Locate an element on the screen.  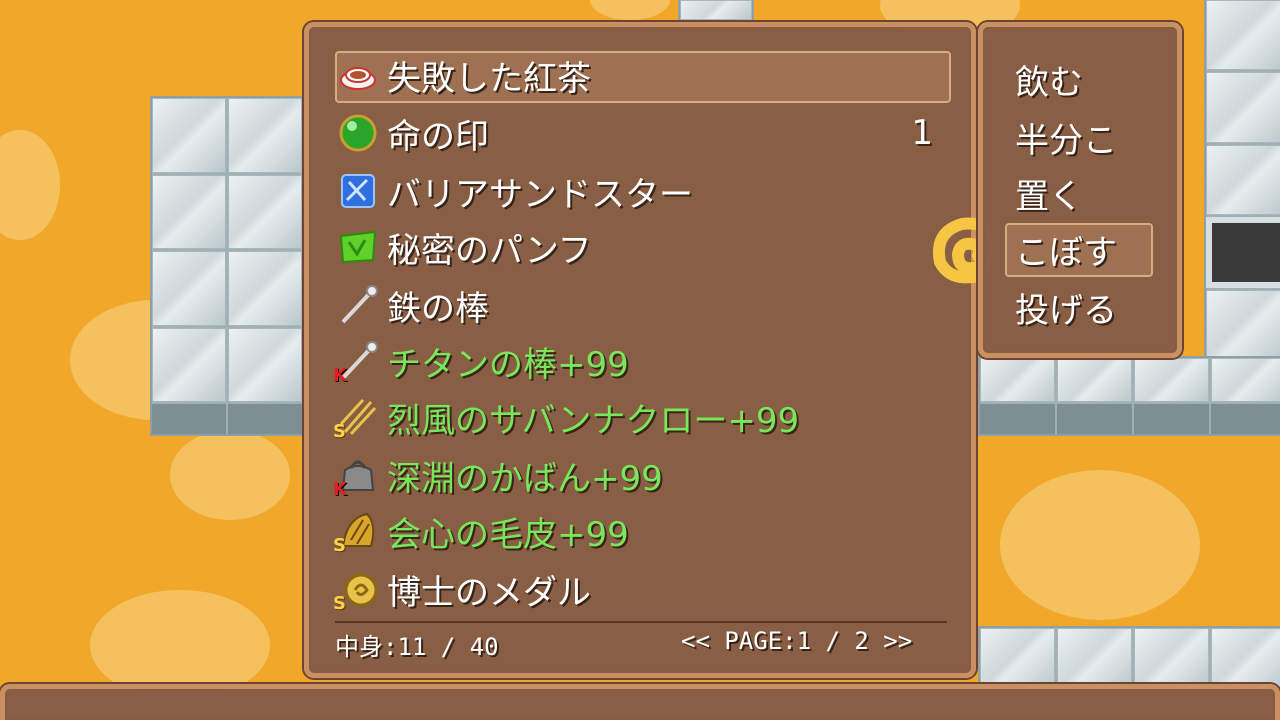
item-row: S 烈風のサバンナクロー+99 is located at coordinates (640, 417).